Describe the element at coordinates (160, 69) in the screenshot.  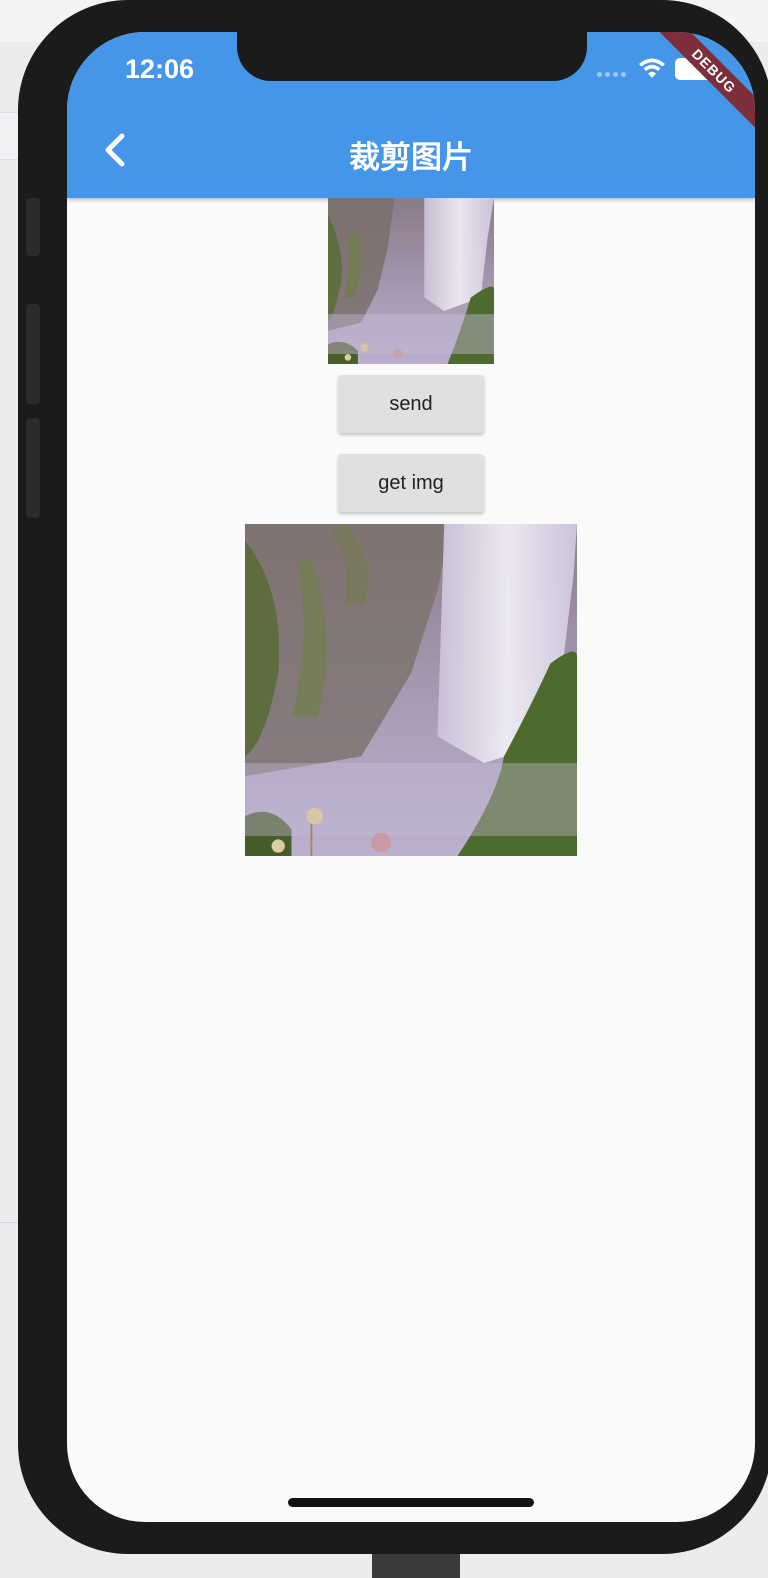
I see `status-time: 12:06` at that location.